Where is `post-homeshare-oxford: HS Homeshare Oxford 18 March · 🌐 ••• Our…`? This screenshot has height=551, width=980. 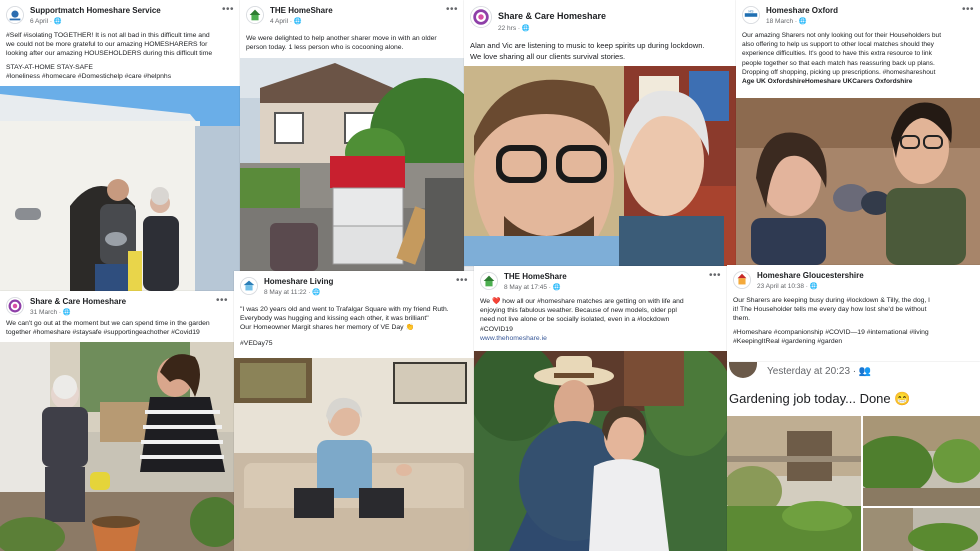 post-homeshare-oxford: HS Homeshare Oxford 18 March · 🌐 ••• Our… is located at coordinates (858, 132).